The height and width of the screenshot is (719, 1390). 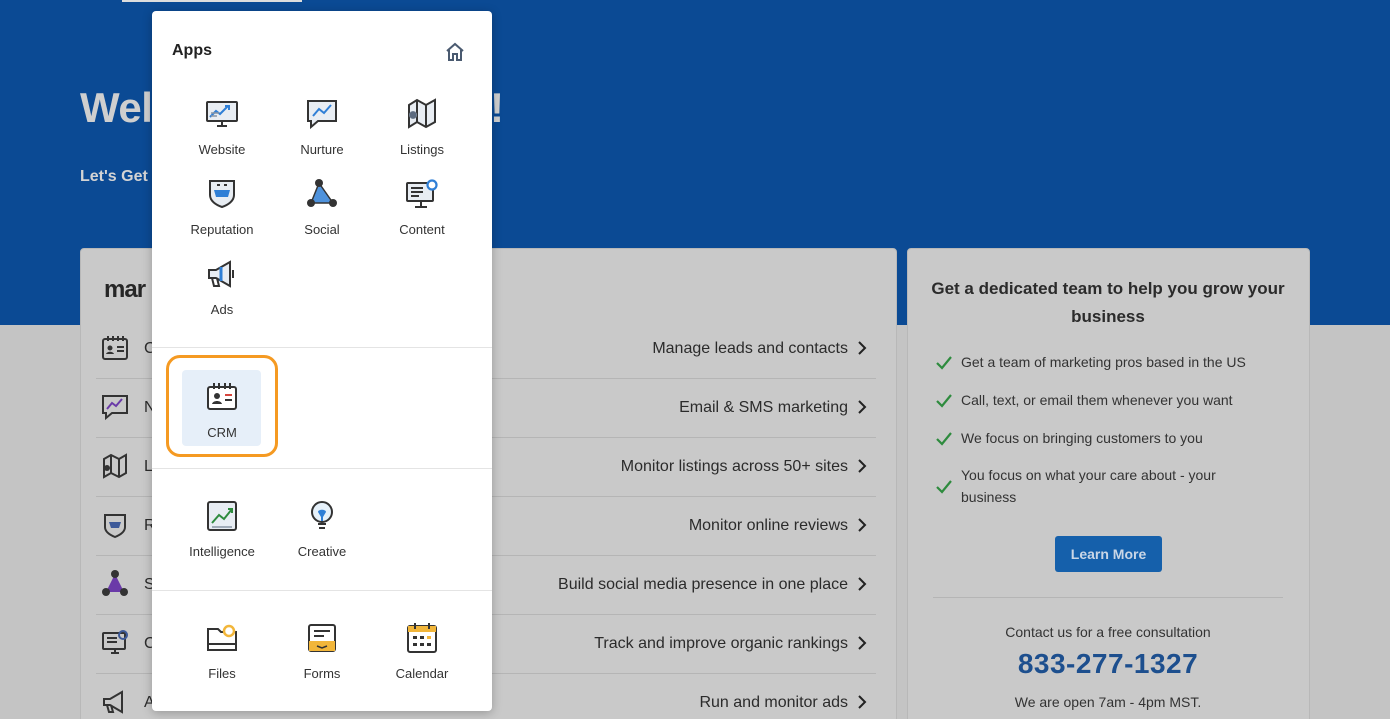 I want to click on app-label: Content, so click(x=422, y=229).